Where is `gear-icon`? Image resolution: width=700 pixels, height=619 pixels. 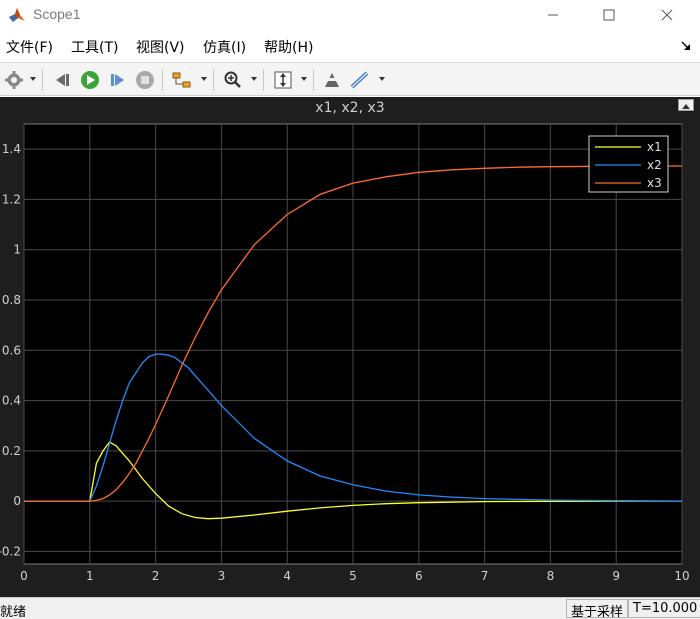 gear-icon is located at coordinates (14, 80).